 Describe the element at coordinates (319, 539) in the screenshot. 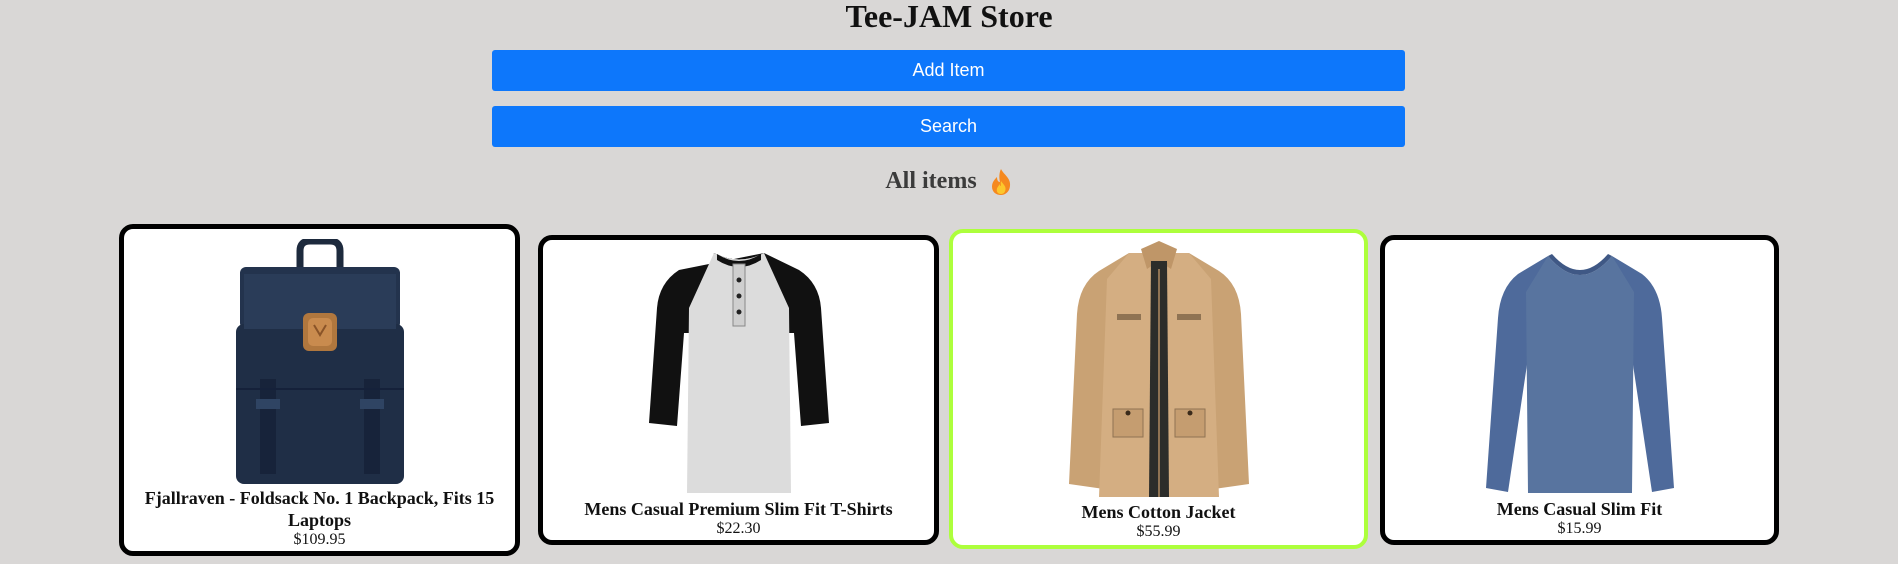

I see `product-price: $109.95` at that location.